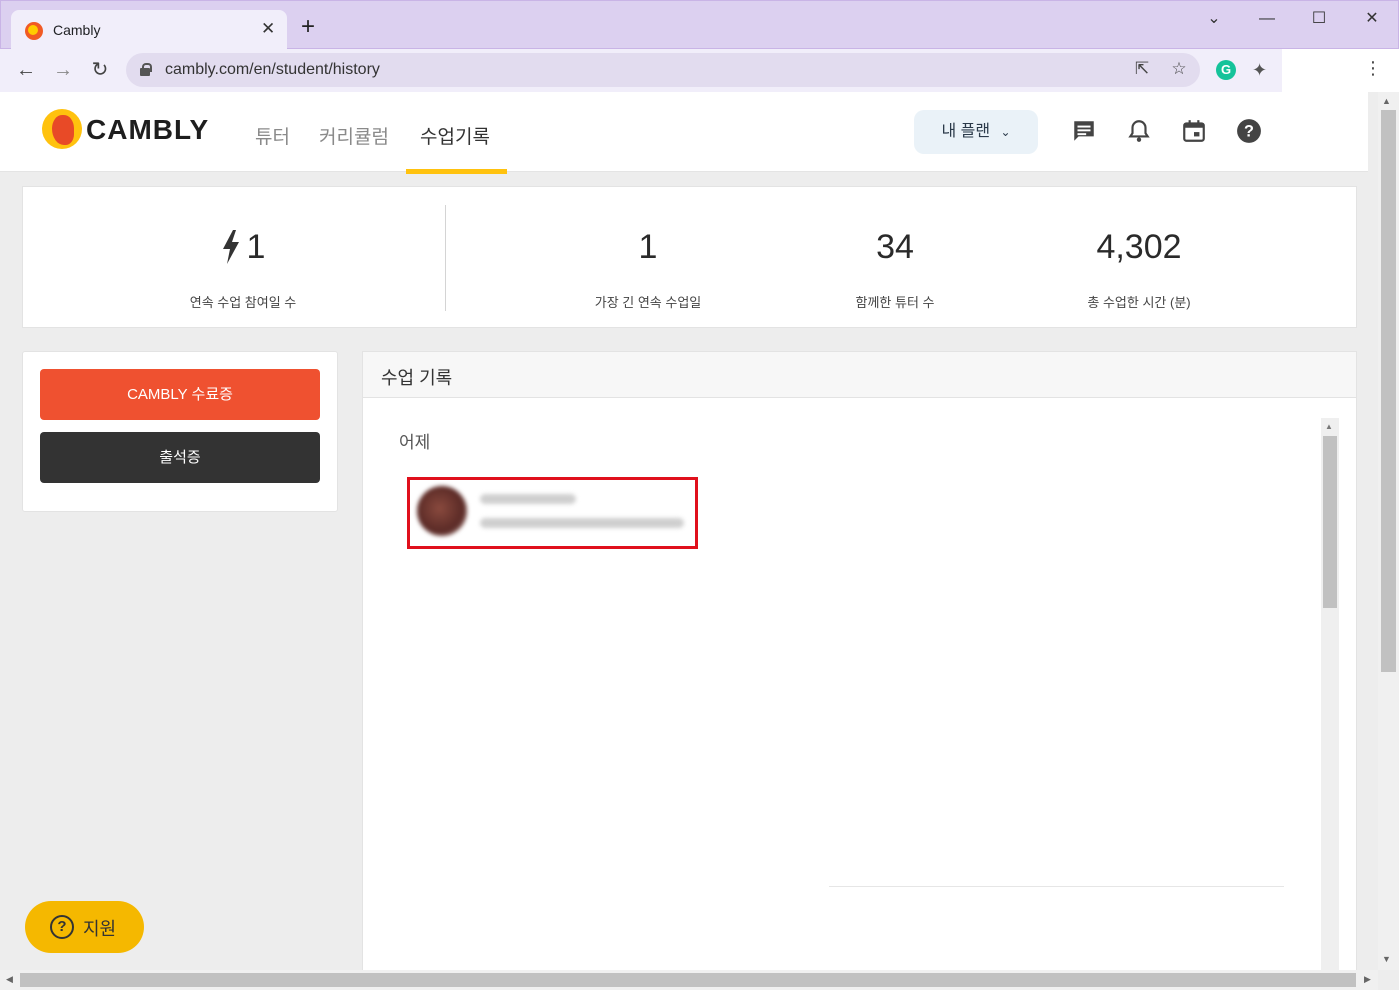  What do you see at coordinates (77, 30) in the screenshot?
I see `tab-title: Cambly` at bounding box center [77, 30].